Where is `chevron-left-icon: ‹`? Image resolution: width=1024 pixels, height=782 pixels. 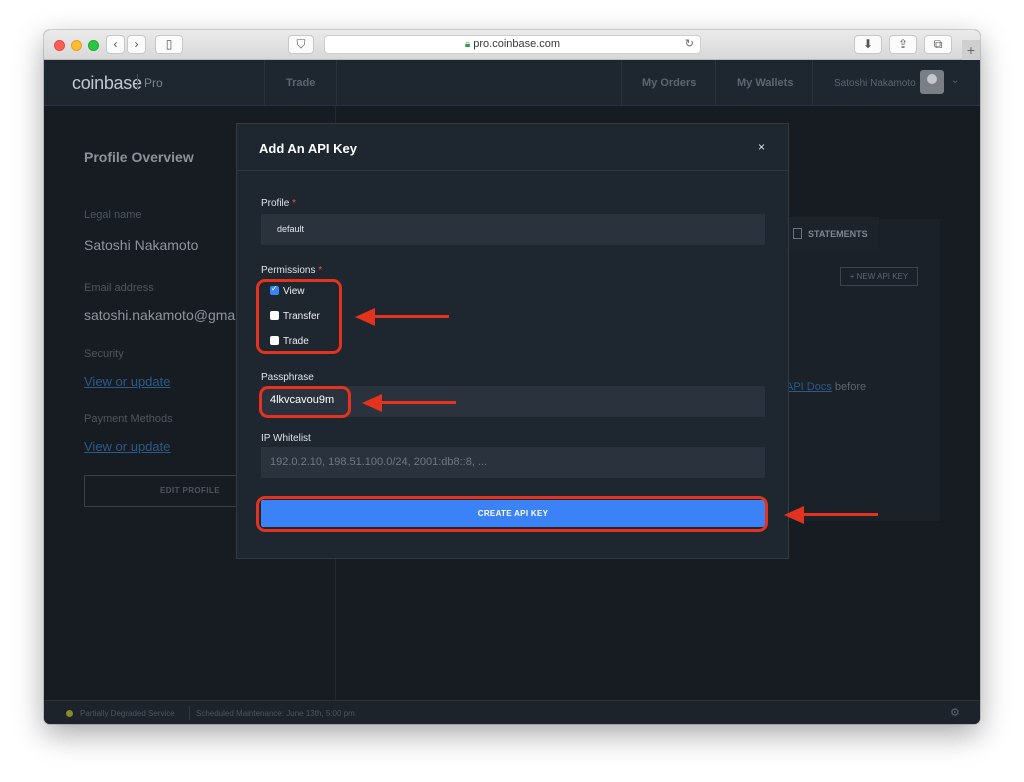
chevron-left-icon: ‹ is located at coordinates (115, 44).